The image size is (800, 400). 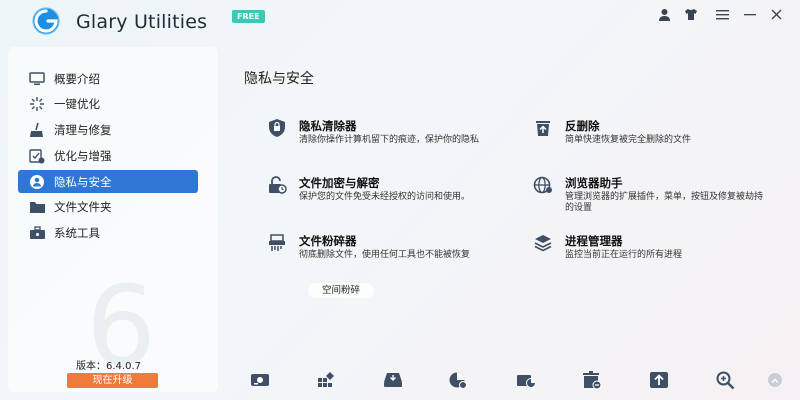 I want to click on disk-analysis-icon, so click(x=526, y=380).